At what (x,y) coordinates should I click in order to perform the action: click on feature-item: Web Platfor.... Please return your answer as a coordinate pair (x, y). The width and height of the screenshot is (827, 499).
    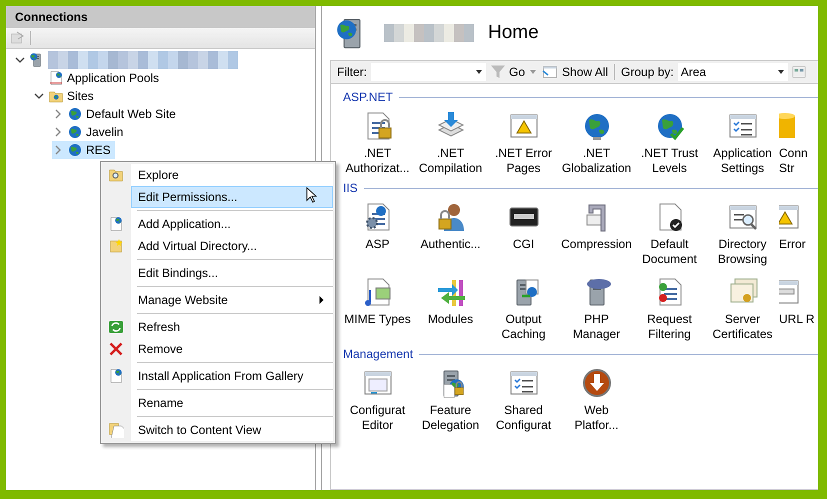
    Looking at the image, I should click on (596, 399).